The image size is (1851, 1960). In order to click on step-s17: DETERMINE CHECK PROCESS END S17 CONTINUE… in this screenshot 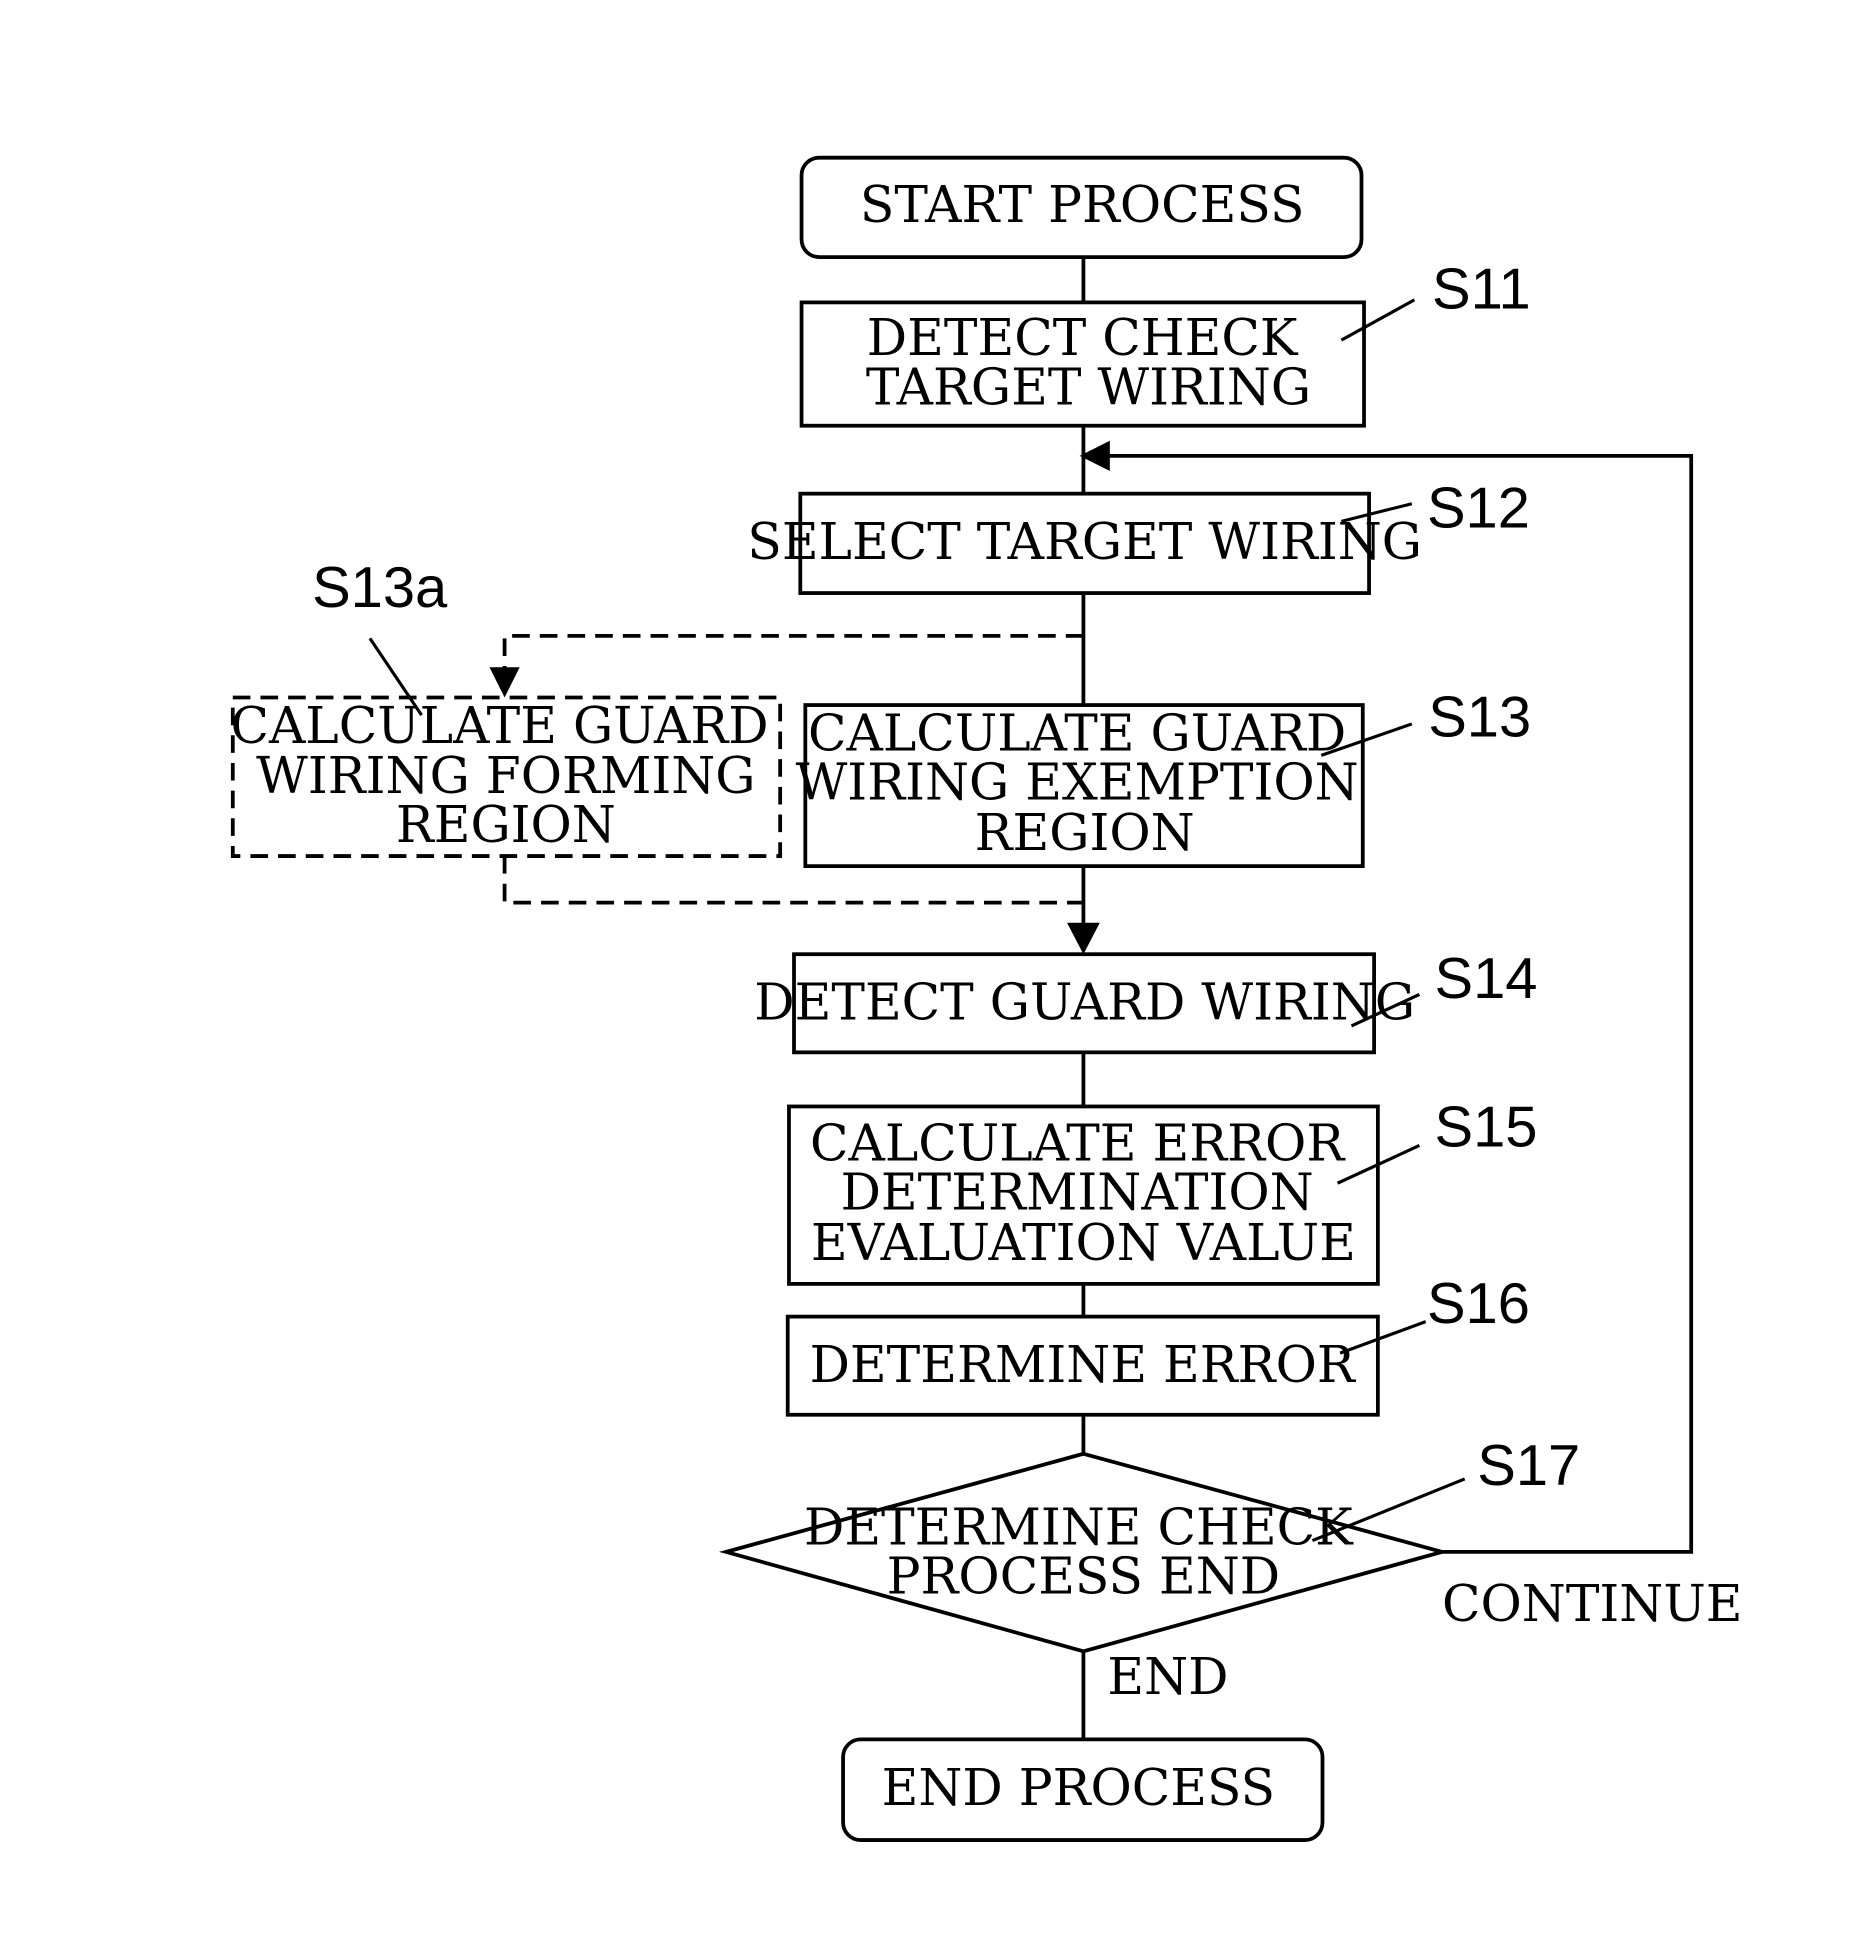, I will do `click(1230, 1570)`.